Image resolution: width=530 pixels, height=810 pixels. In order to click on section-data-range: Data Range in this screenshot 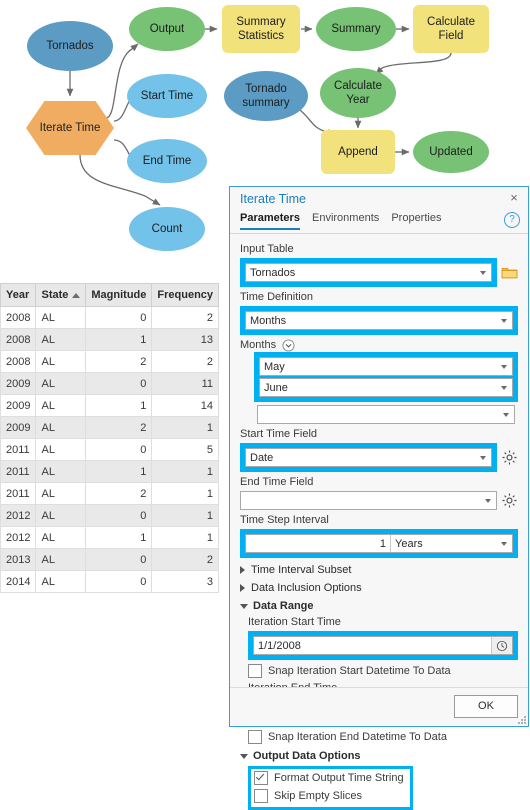, I will do `click(379, 606)`.